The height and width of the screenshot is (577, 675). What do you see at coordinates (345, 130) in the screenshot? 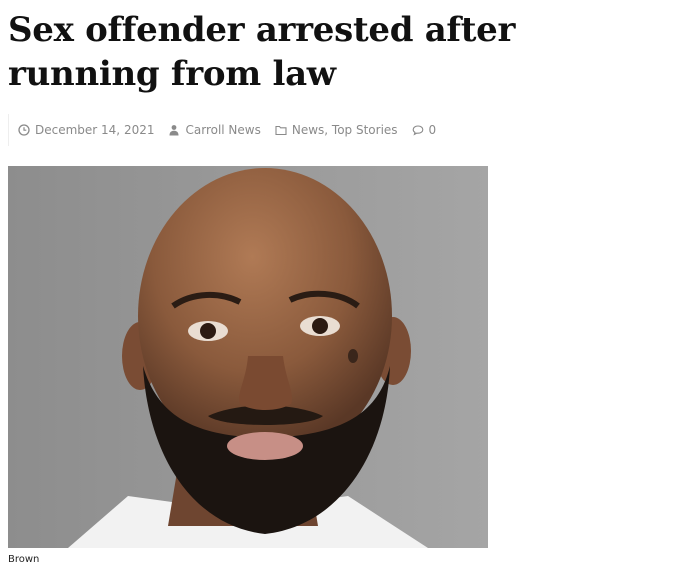
I see `categories-link: News, Top Stories` at bounding box center [345, 130].